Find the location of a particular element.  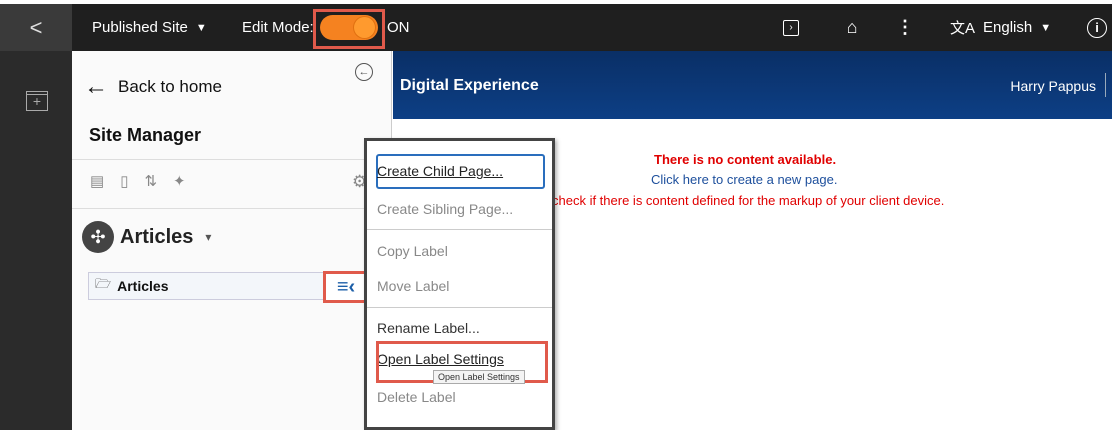

site-selector: Published Site ▼ is located at coordinates (149, 27).